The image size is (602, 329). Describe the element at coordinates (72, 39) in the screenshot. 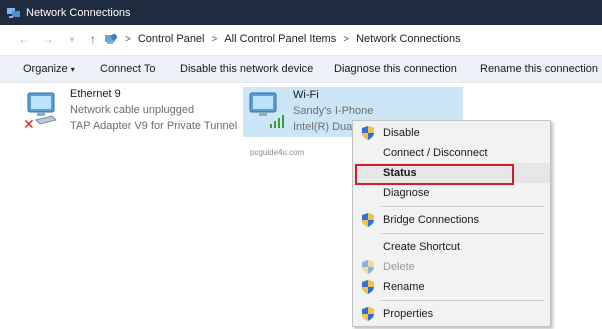

I see `recent-chevron-icon: ▾` at that location.